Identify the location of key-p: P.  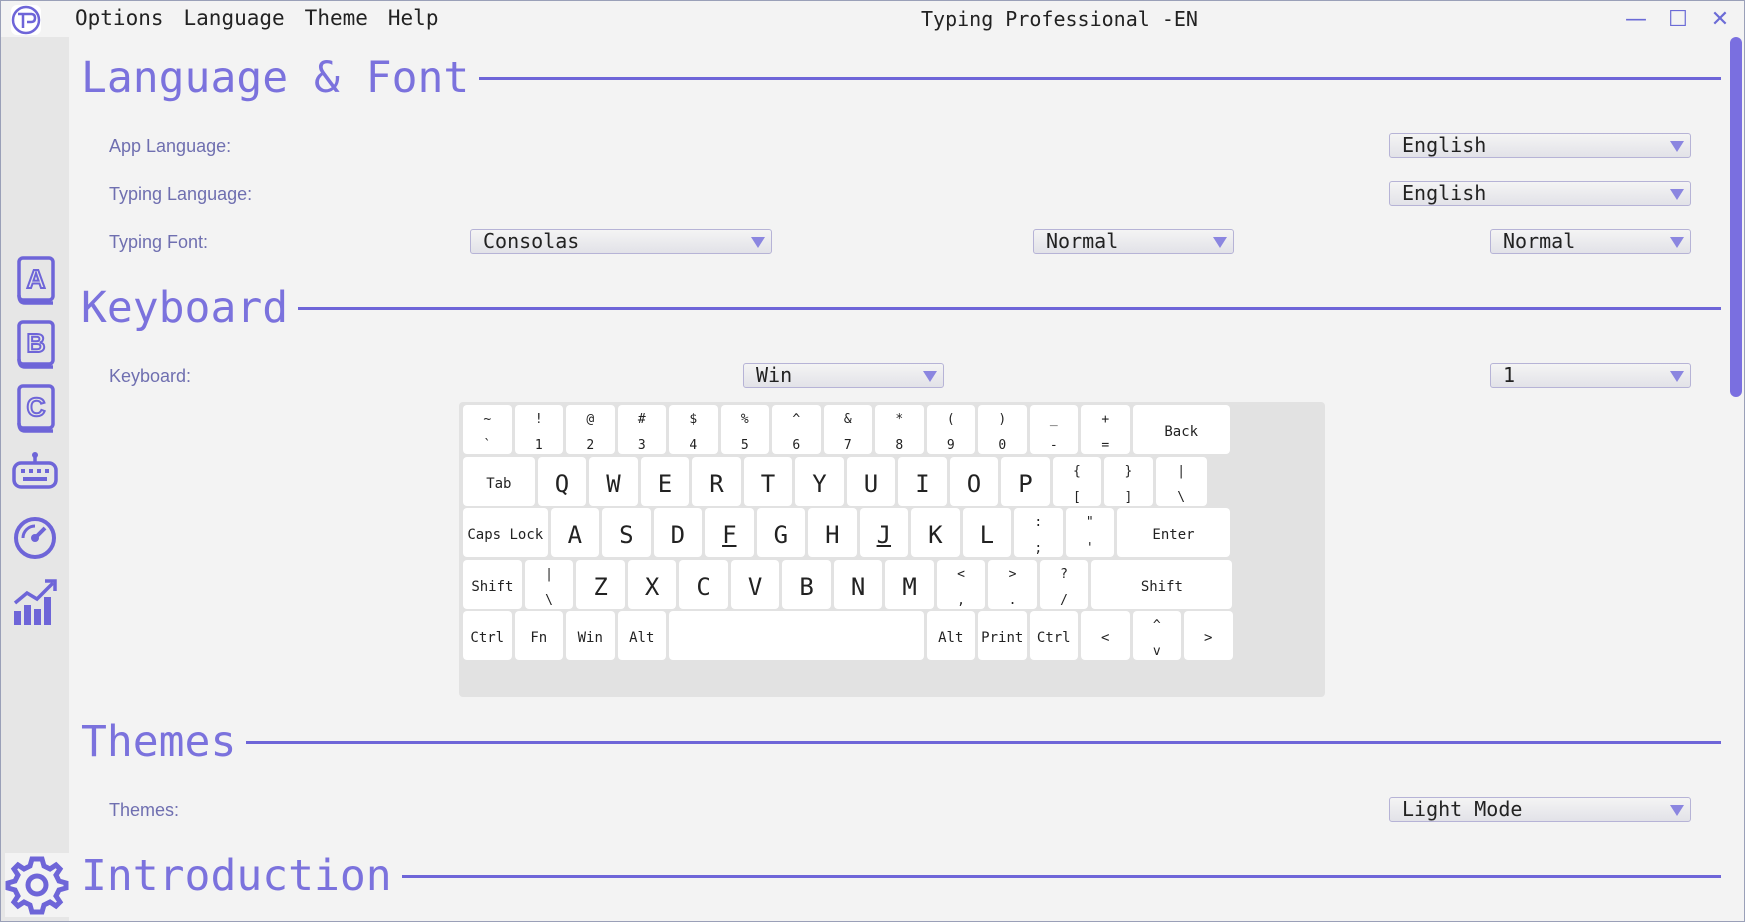
(1025, 481).